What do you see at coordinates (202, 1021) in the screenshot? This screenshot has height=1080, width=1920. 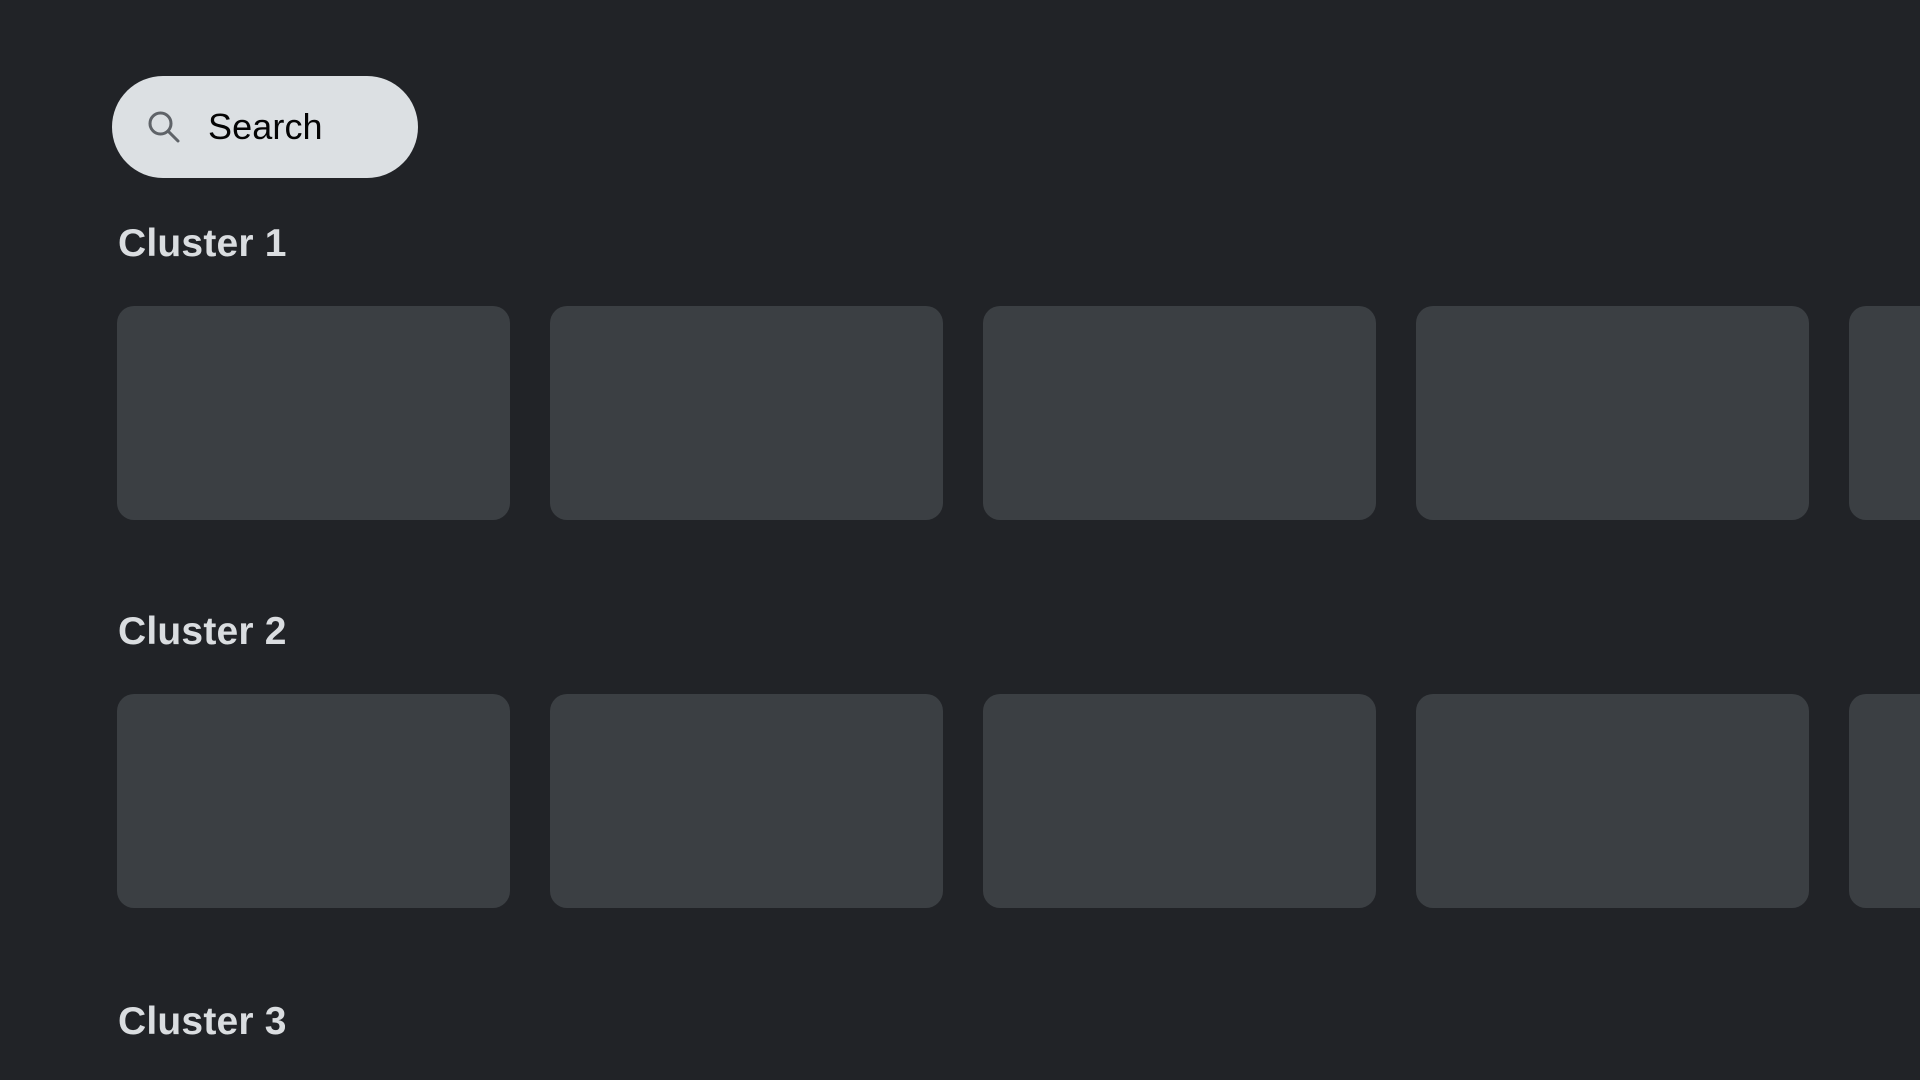 I see `cluster-title: Cluster 3` at bounding box center [202, 1021].